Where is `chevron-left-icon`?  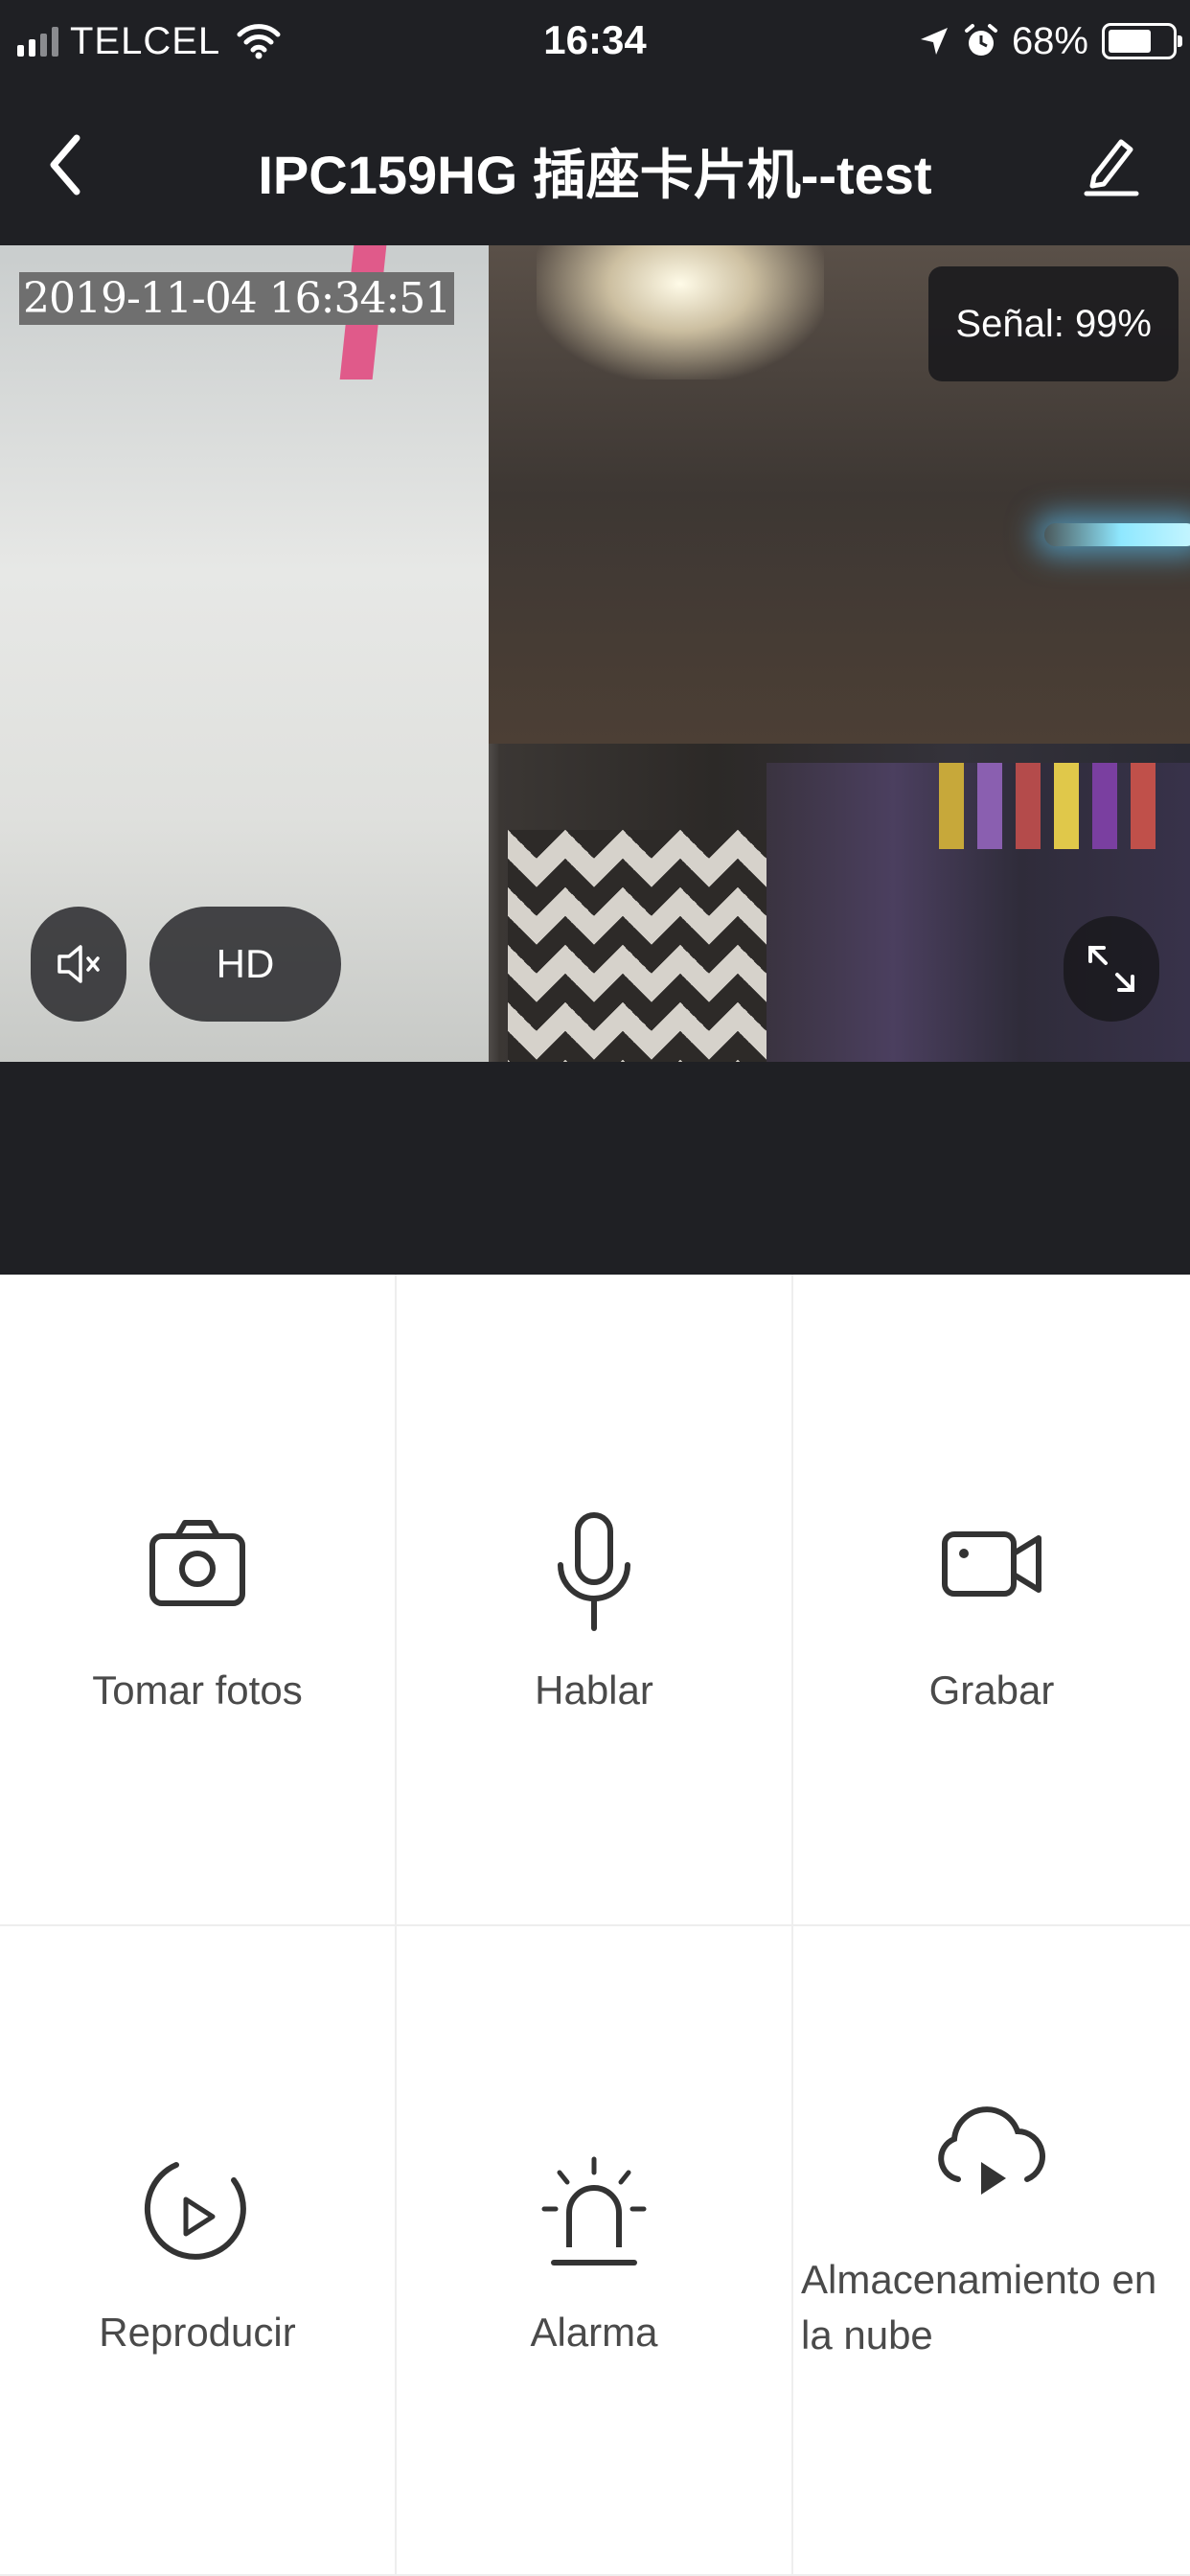 chevron-left-icon is located at coordinates (65, 165).